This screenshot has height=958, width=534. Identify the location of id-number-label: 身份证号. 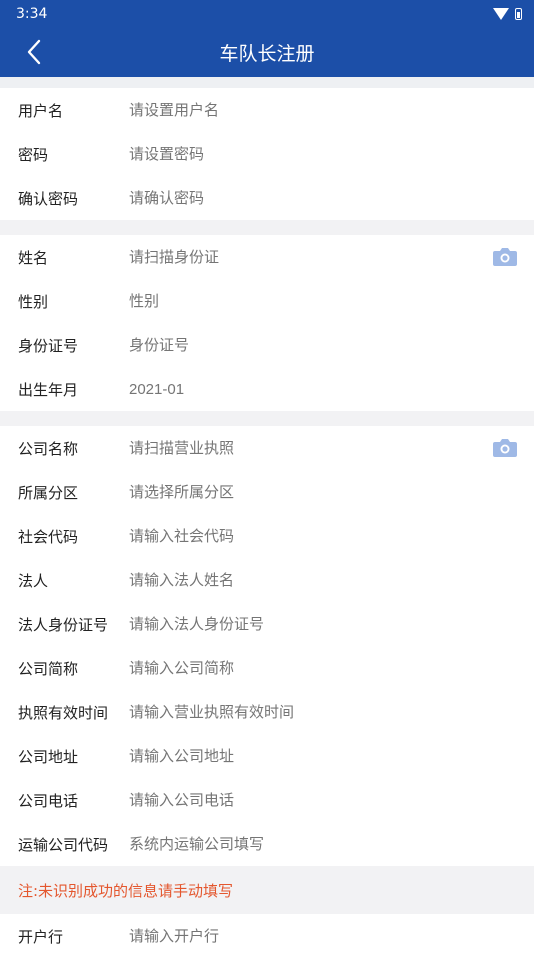
(48, 345).